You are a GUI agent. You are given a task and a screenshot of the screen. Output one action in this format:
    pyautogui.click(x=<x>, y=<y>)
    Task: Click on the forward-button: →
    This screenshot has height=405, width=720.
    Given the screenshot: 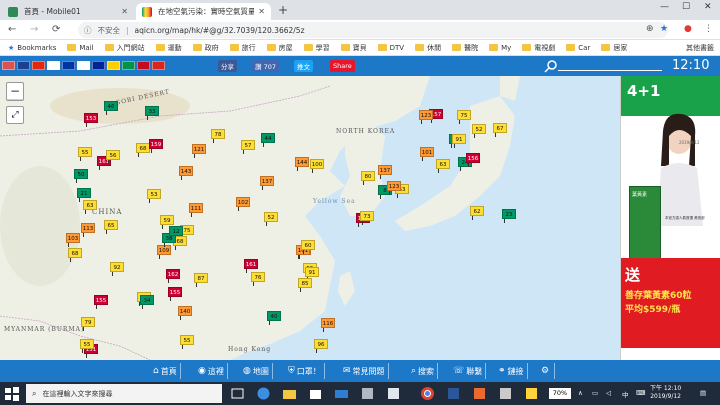 What is the action you would take?
    pyautogui.click(x=34, y=29)
    